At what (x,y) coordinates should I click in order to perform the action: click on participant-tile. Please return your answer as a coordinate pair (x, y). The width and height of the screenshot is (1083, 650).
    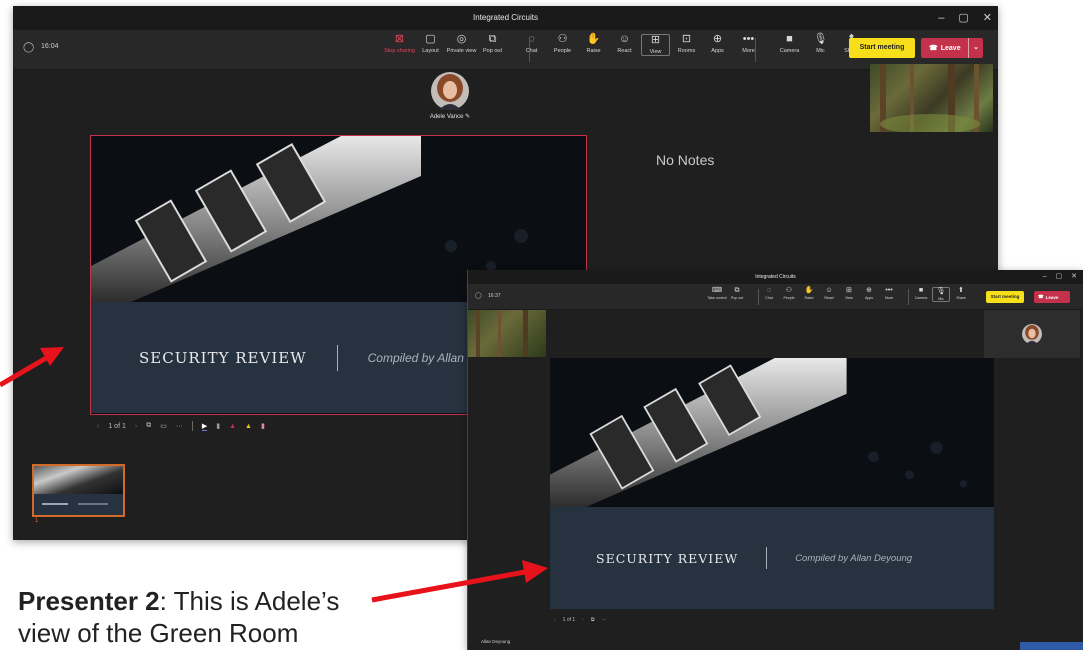
    Looking at the image, I should click on (1032, 334).